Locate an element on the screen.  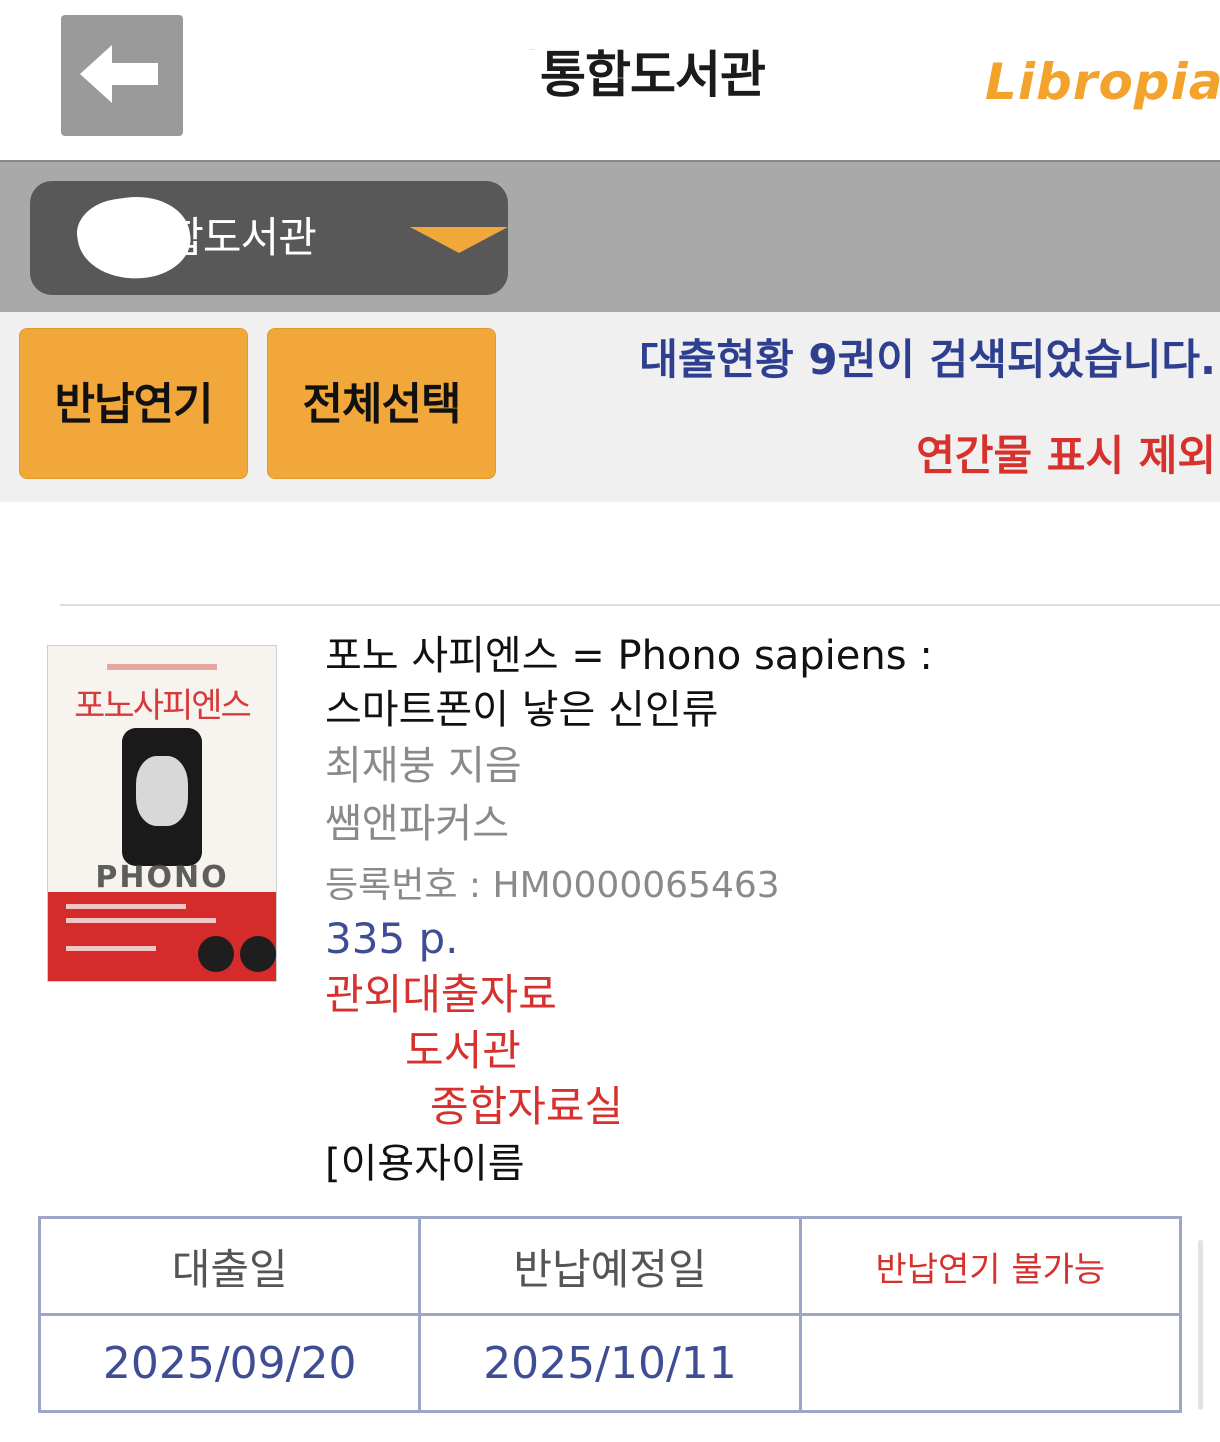
extend-return-button: 반납연기 is located at coordinates (133, 403).